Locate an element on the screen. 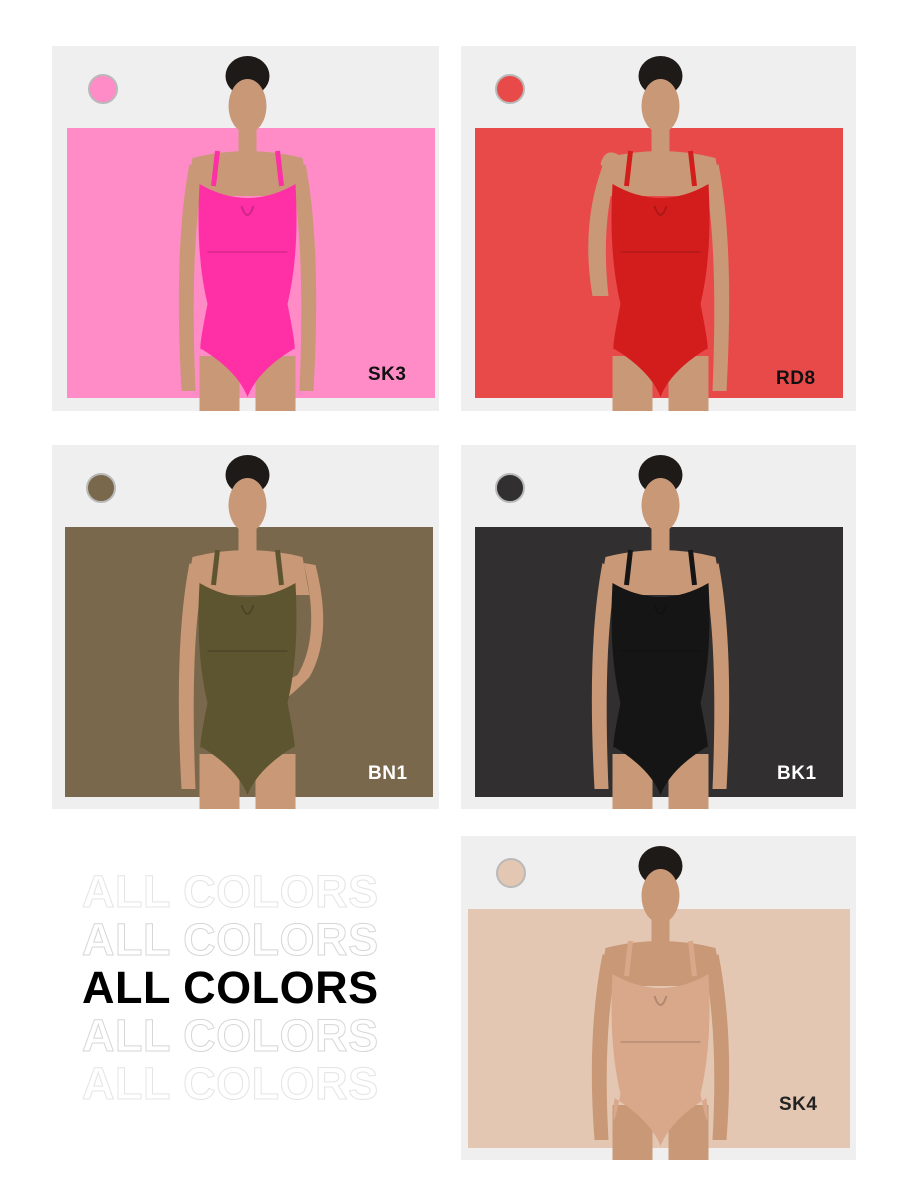  color-code-label: RD8 is located at coordinates (796, 378).